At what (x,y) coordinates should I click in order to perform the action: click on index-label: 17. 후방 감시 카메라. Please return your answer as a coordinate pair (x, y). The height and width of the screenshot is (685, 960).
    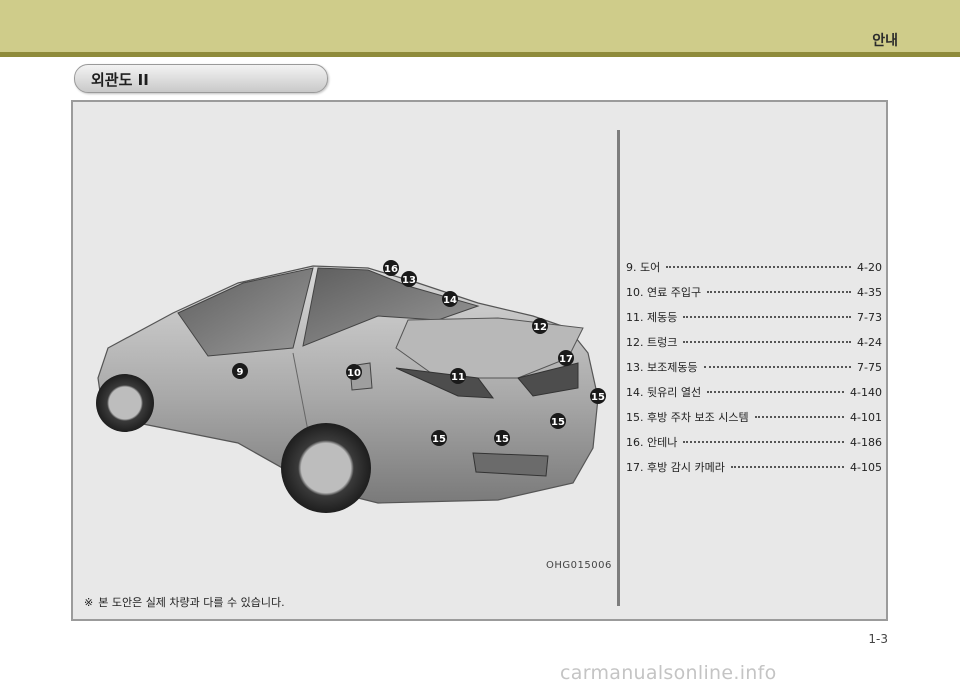
    Looking at the image, I should click on (675, 467).